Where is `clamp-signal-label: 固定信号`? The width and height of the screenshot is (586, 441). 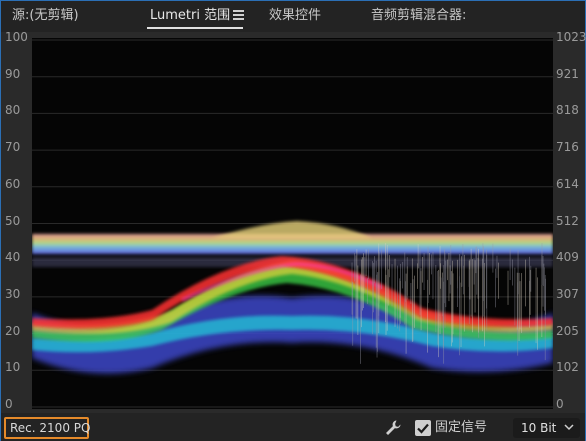 clamp-signal-label: 固定信号 is located at coordinates (461, 427).